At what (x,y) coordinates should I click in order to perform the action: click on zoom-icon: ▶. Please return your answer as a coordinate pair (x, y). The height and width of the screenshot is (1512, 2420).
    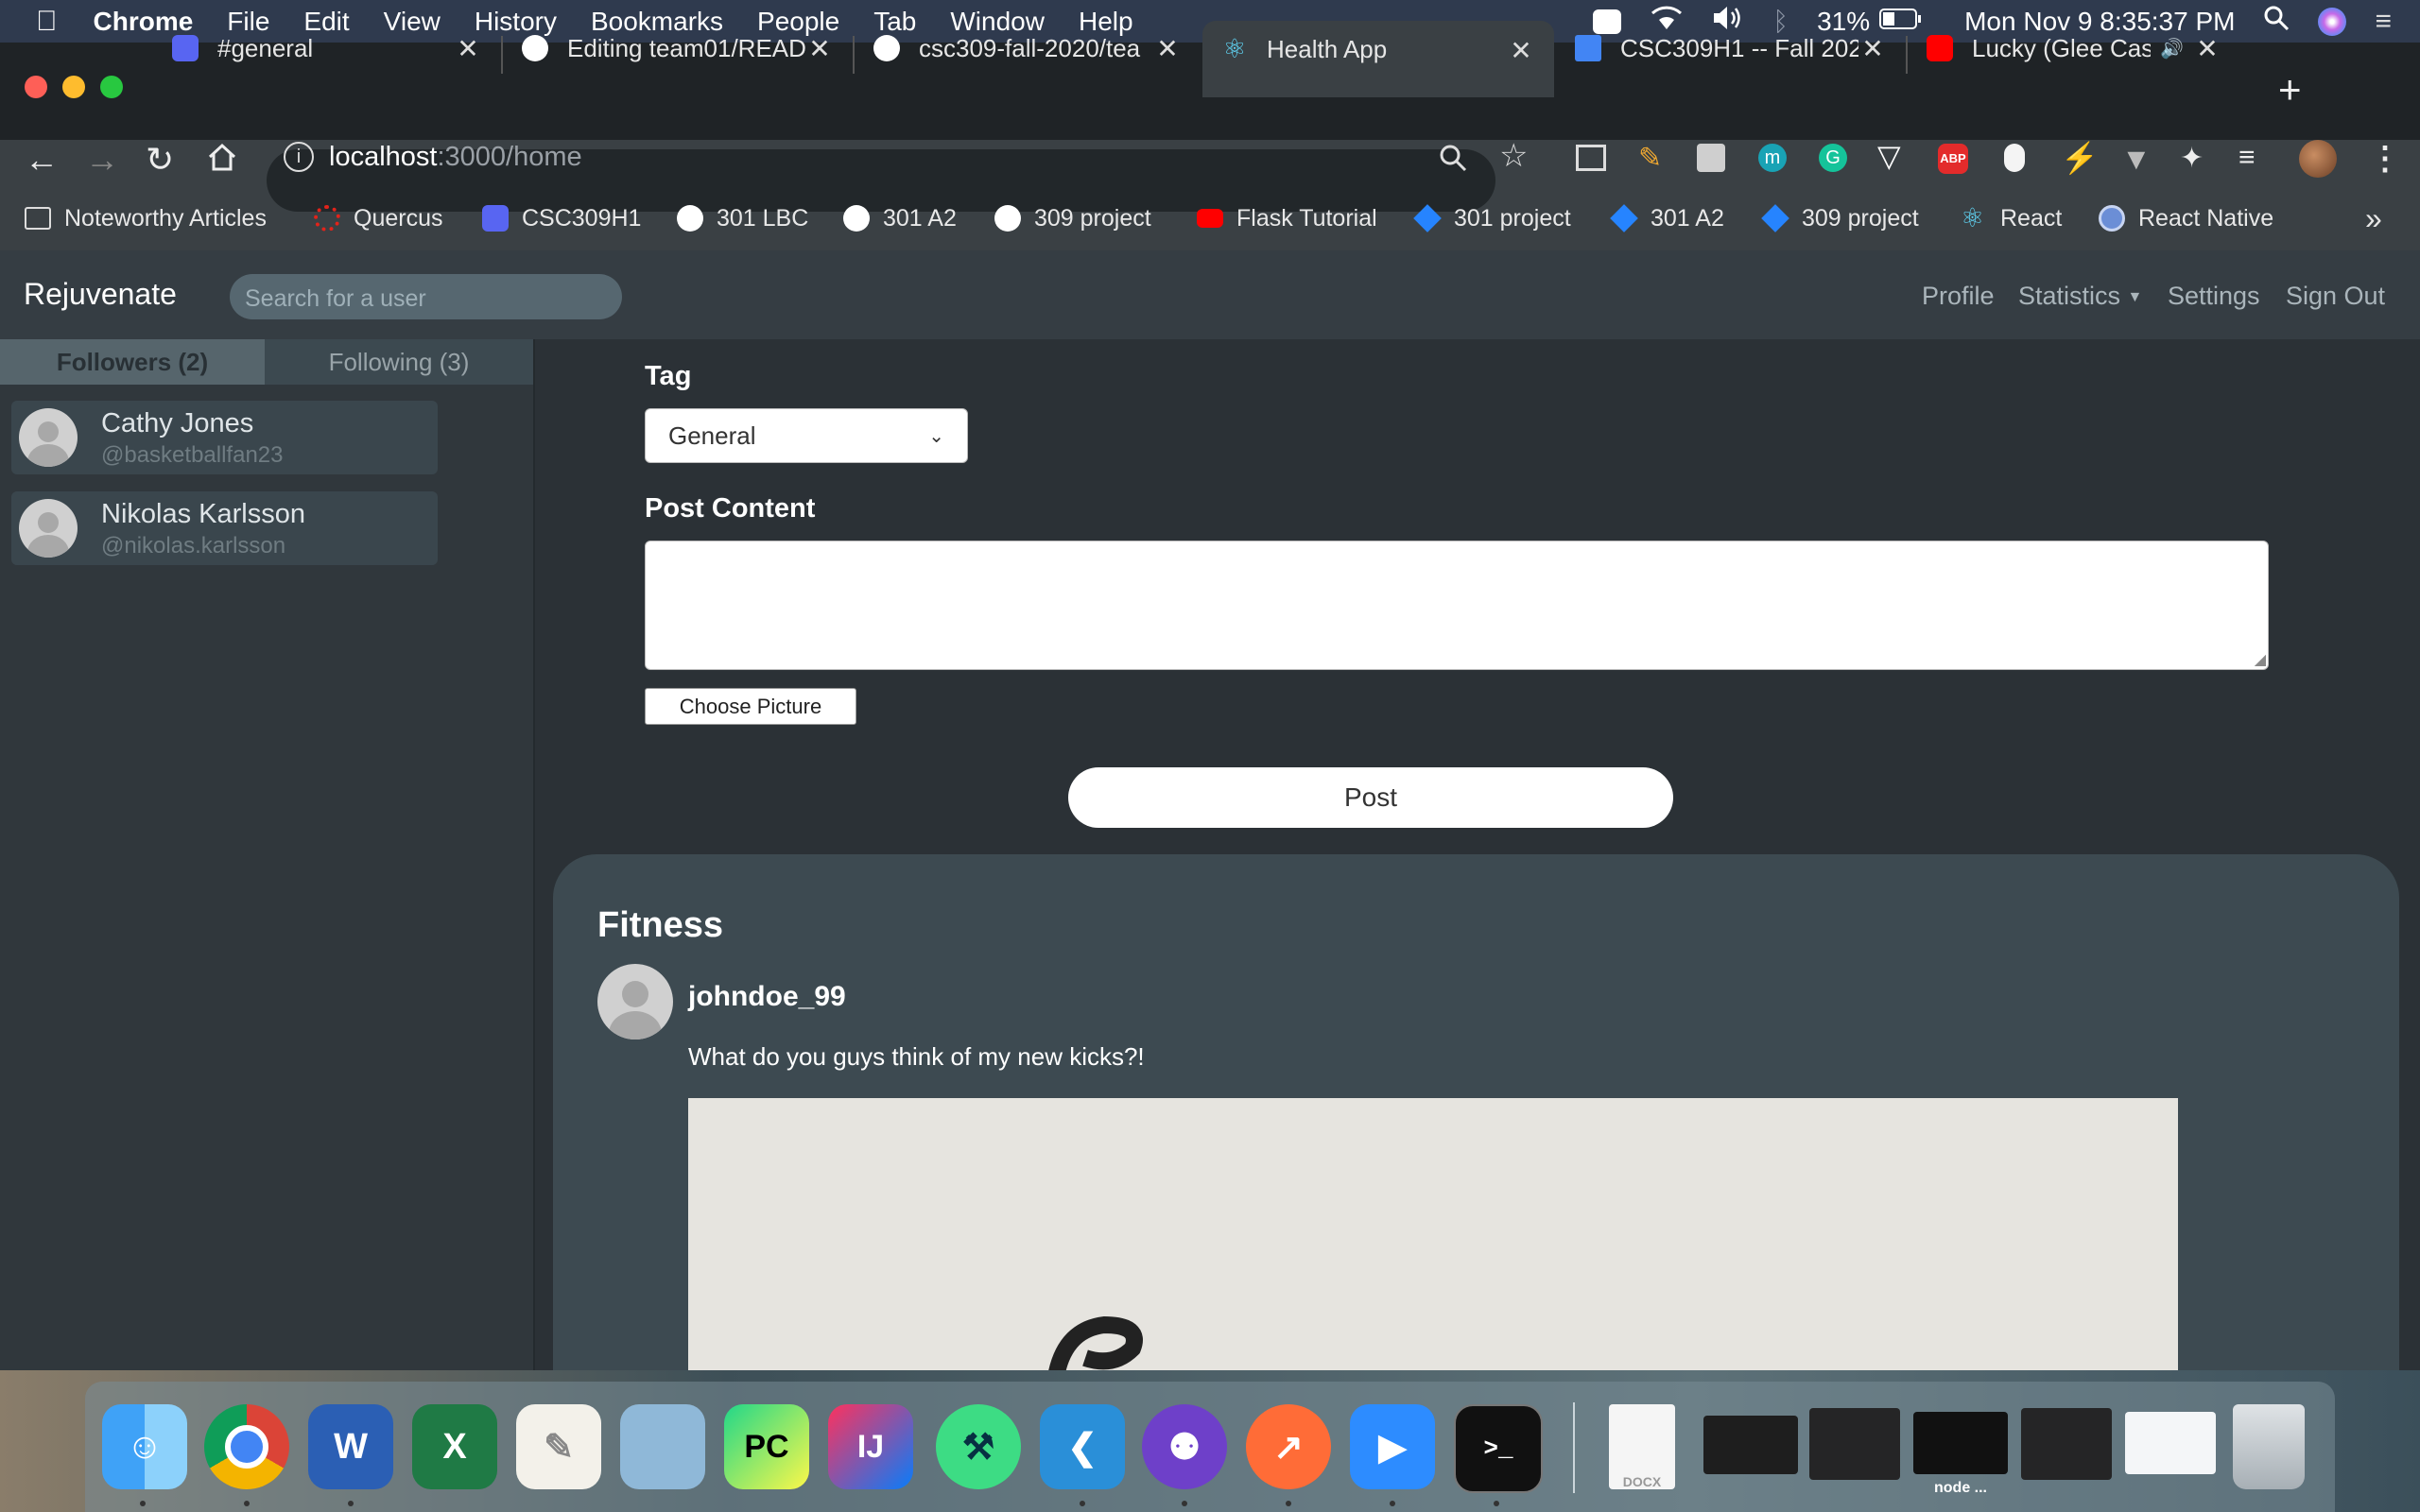
    Looking at the image, I should click on (1392, 1446).